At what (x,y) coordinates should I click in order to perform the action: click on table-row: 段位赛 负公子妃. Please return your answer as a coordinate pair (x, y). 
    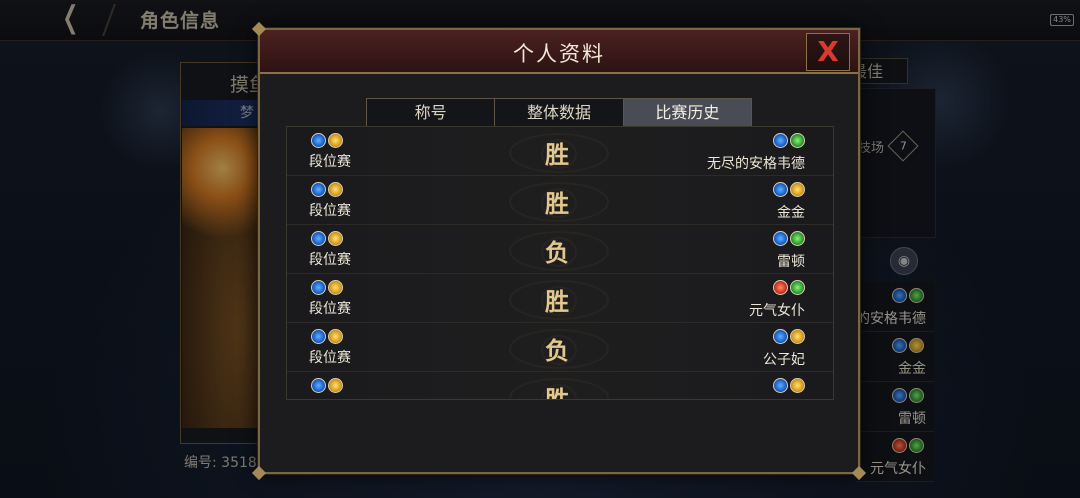
    Looking at the image, I should click on (560, 347).